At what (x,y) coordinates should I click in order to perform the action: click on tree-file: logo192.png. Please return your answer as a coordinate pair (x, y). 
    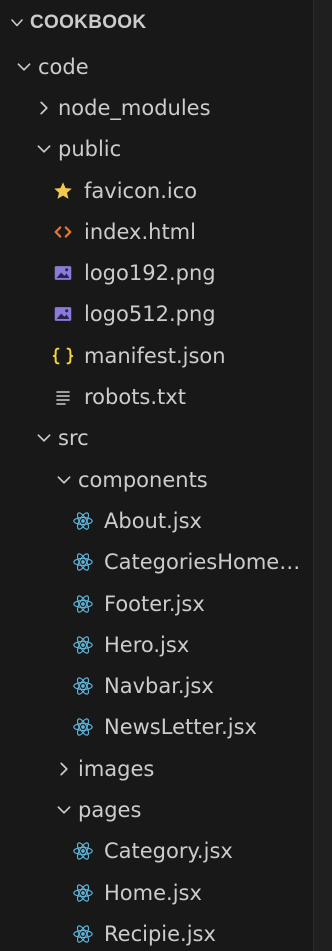
    Looking at the image, I should click on (157, 272).